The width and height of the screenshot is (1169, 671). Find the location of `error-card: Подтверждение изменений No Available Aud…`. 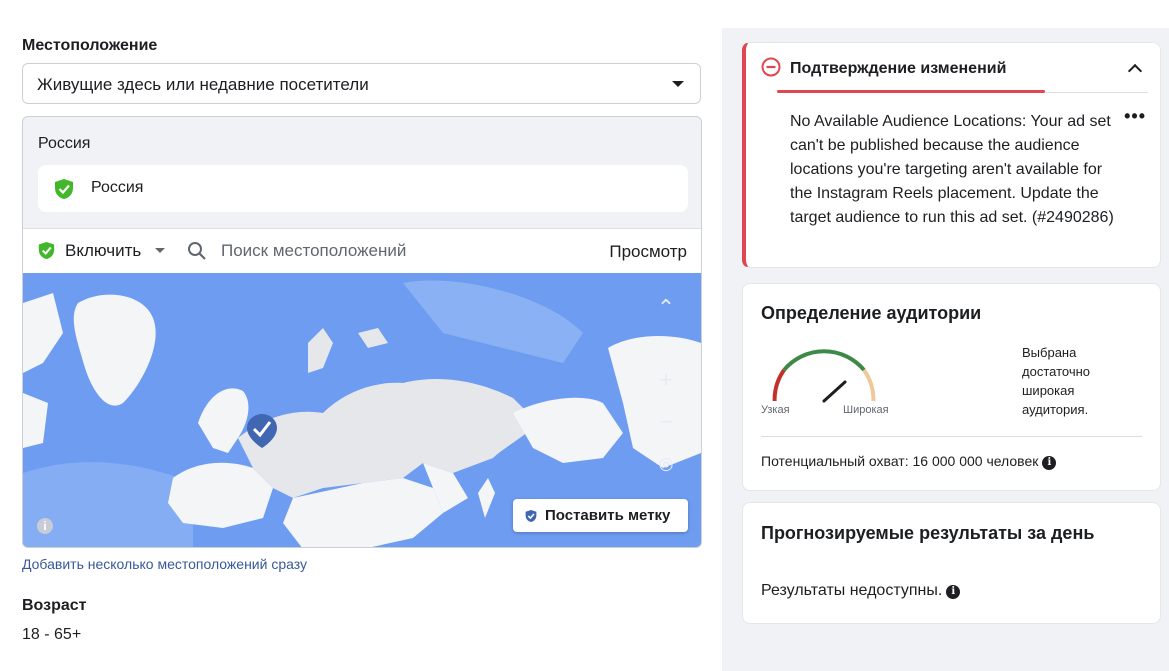

error-card: Подтверждение изменений No Available Aud… is located at coordinates (951, 155).